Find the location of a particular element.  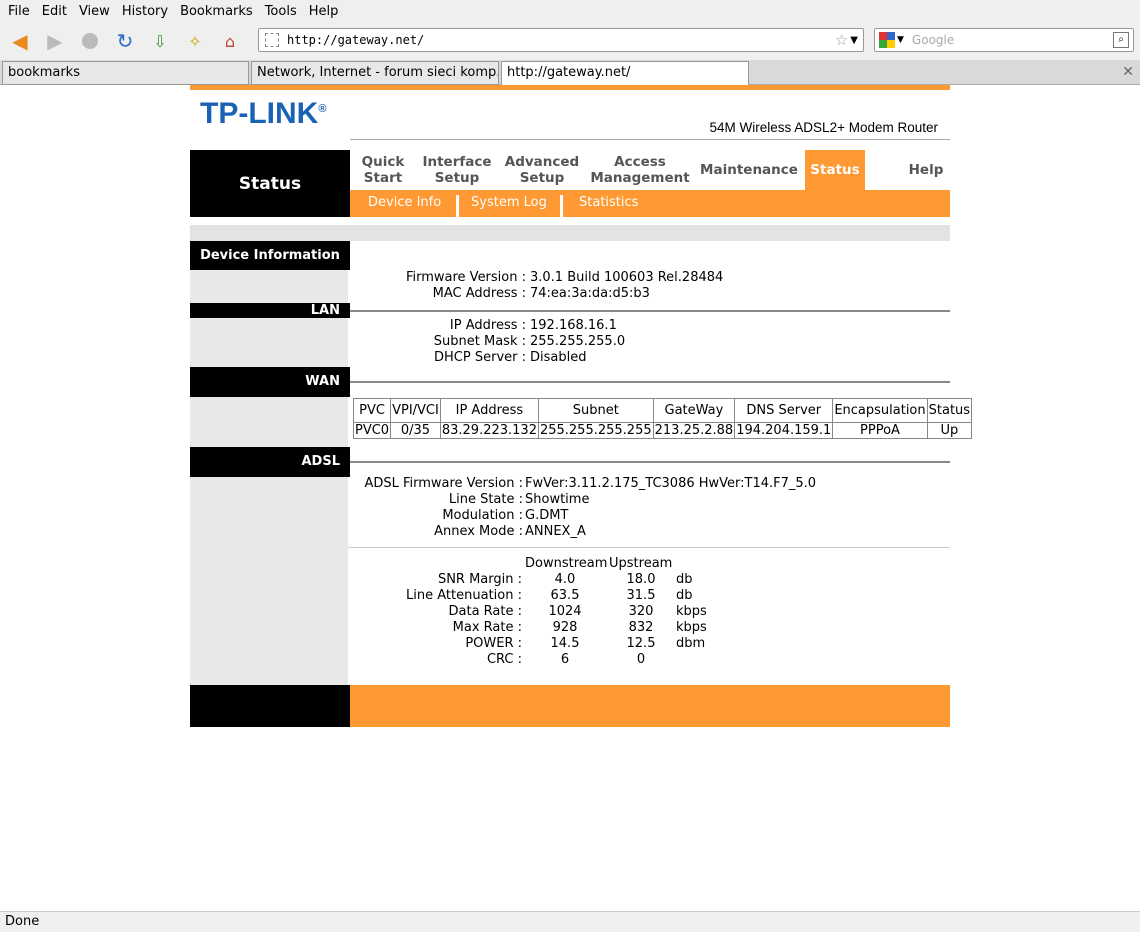

subnav-device-info: Device Info is located at coordinates (404, 202).